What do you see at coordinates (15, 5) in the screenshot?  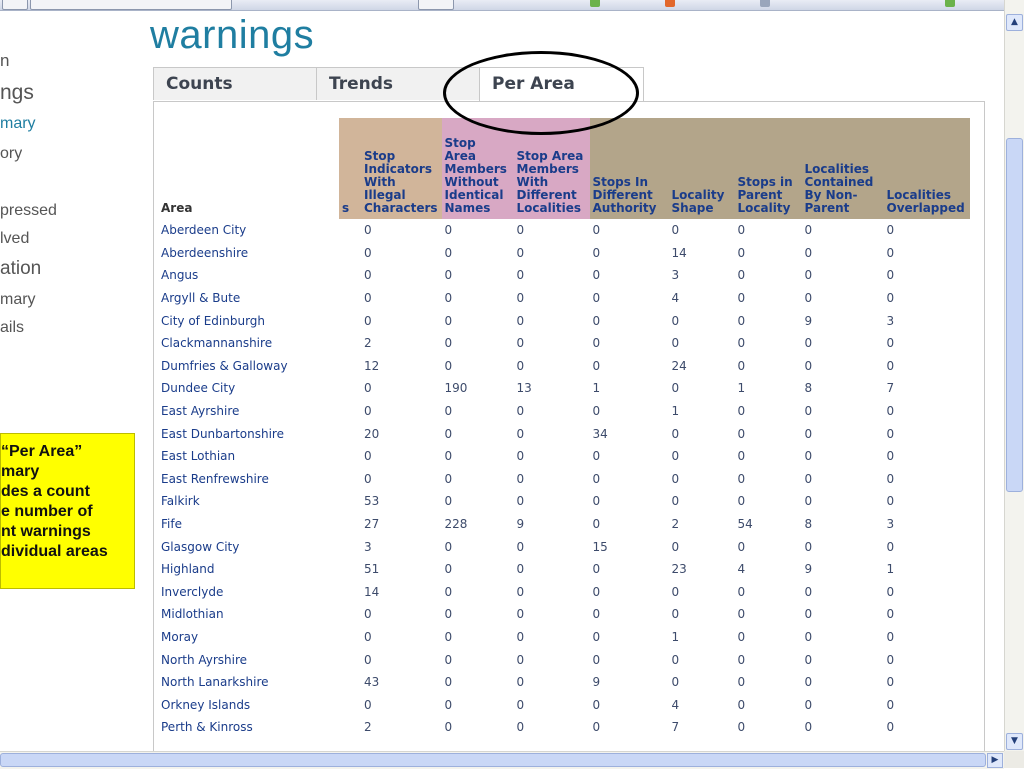 I see `back-button` at bounding box center [15, 5].